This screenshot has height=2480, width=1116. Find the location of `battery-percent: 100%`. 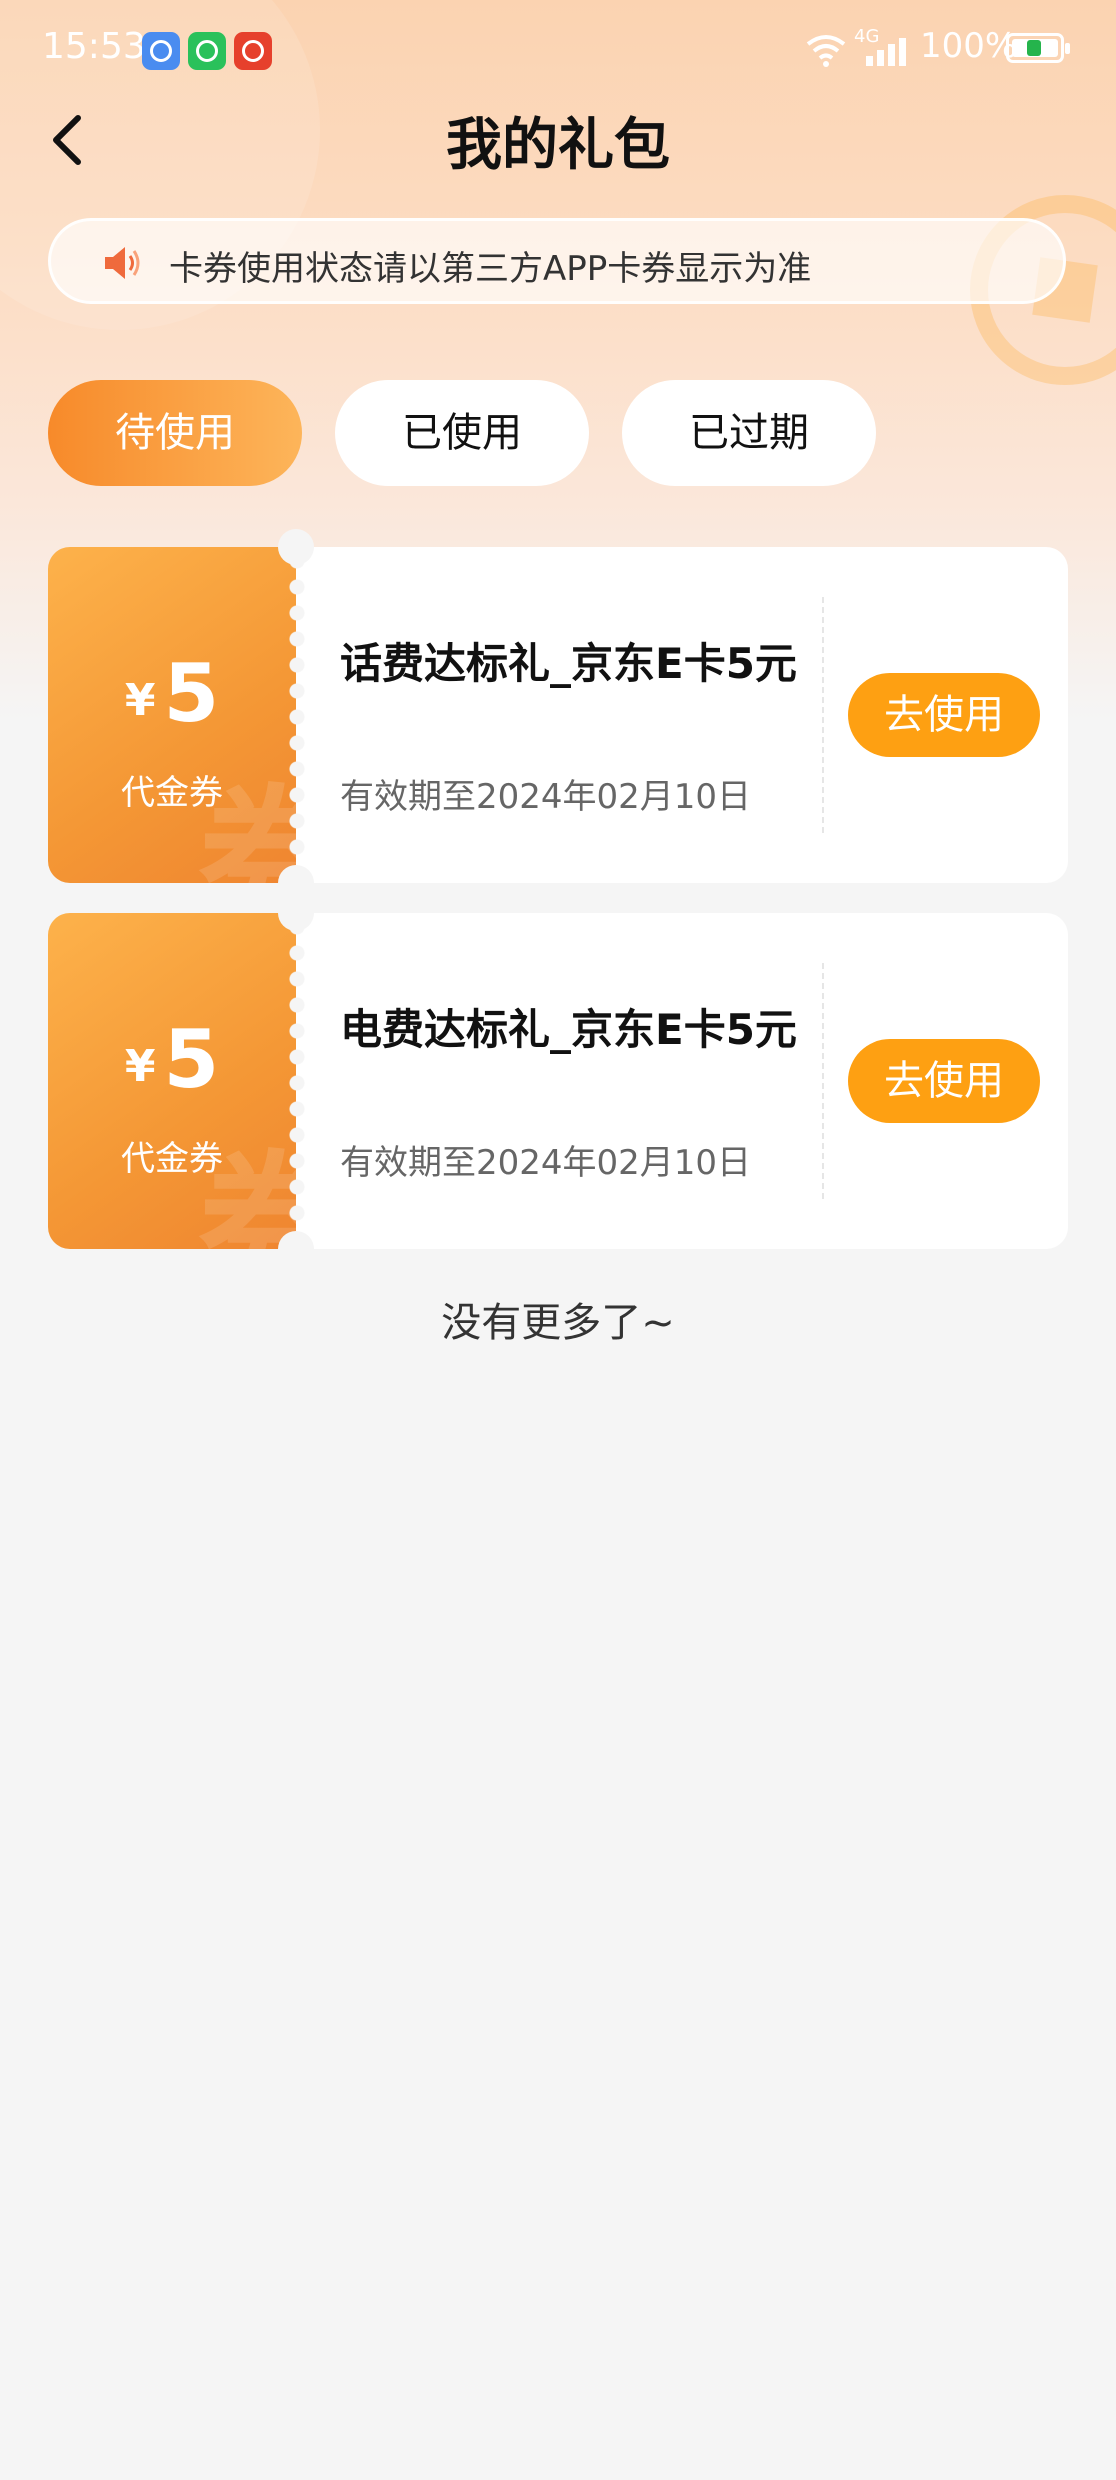

battery-percent: 100% is located at coordinates (969, 46).